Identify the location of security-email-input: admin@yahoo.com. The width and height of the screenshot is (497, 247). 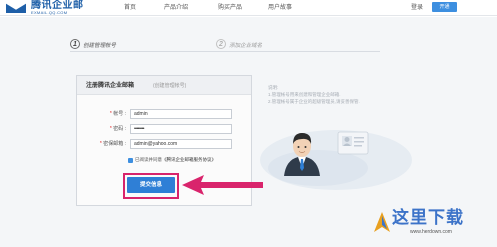
(181, 144).